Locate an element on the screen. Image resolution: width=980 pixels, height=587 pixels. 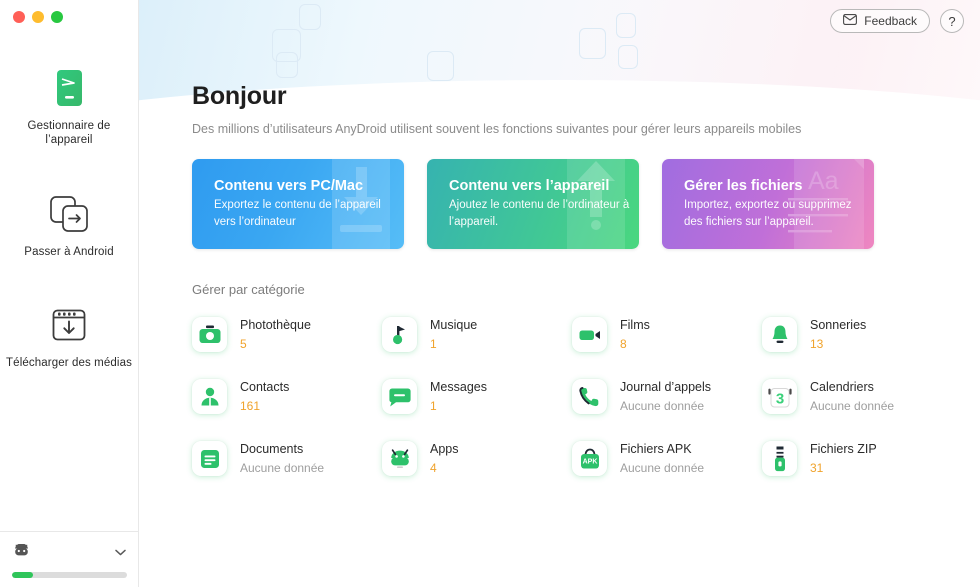
category-item-bell: Sonneries 13 is located at coordinates (857, 334).